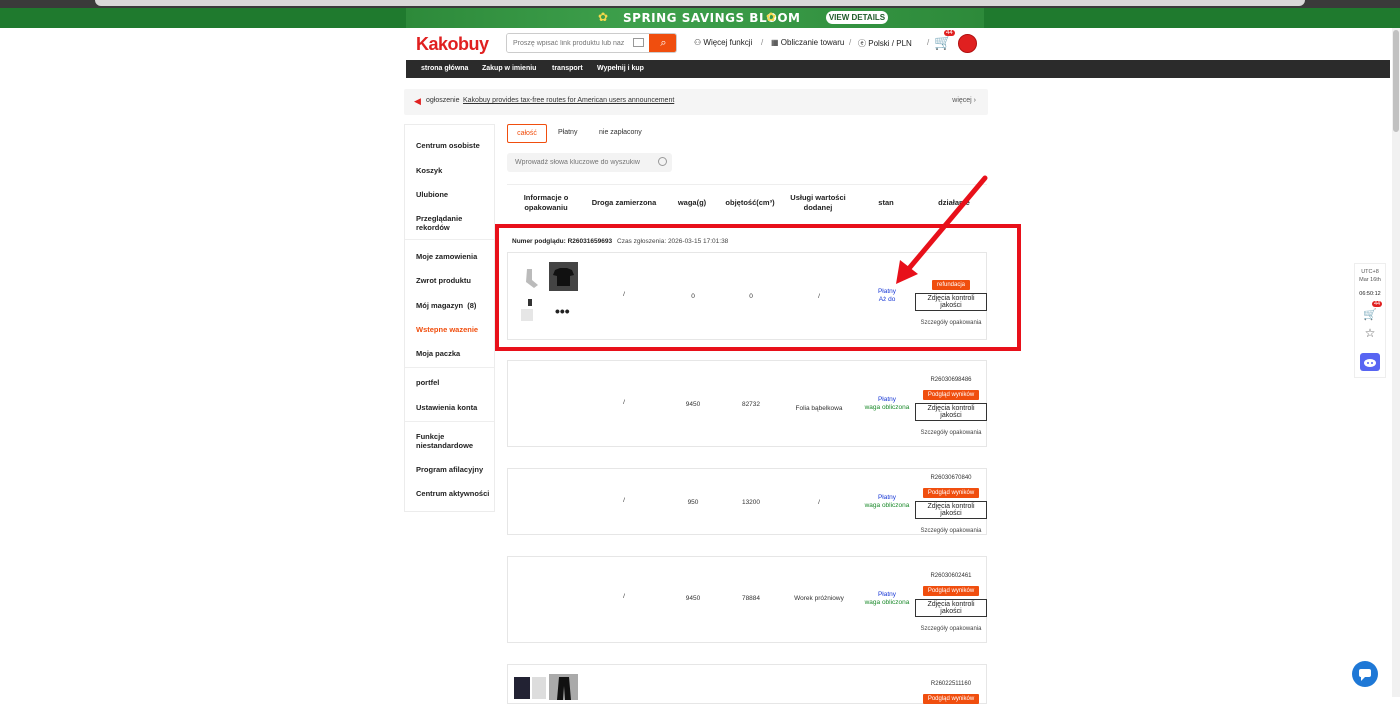 Image resolution: width=1400 pixels, height=705 pixels. I want to click on keyword-search, so click(589, 162).